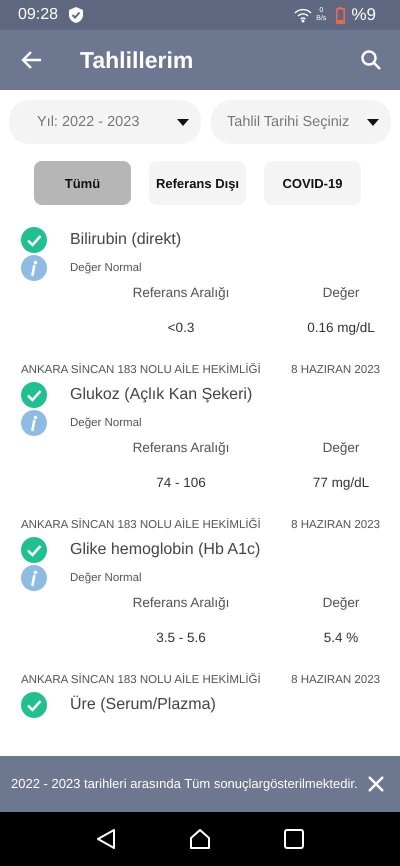  What do you see at coordinates (82, 183) in the screenshot?
I see `filter-tab: Tümü` at bounding box center [82, 183].